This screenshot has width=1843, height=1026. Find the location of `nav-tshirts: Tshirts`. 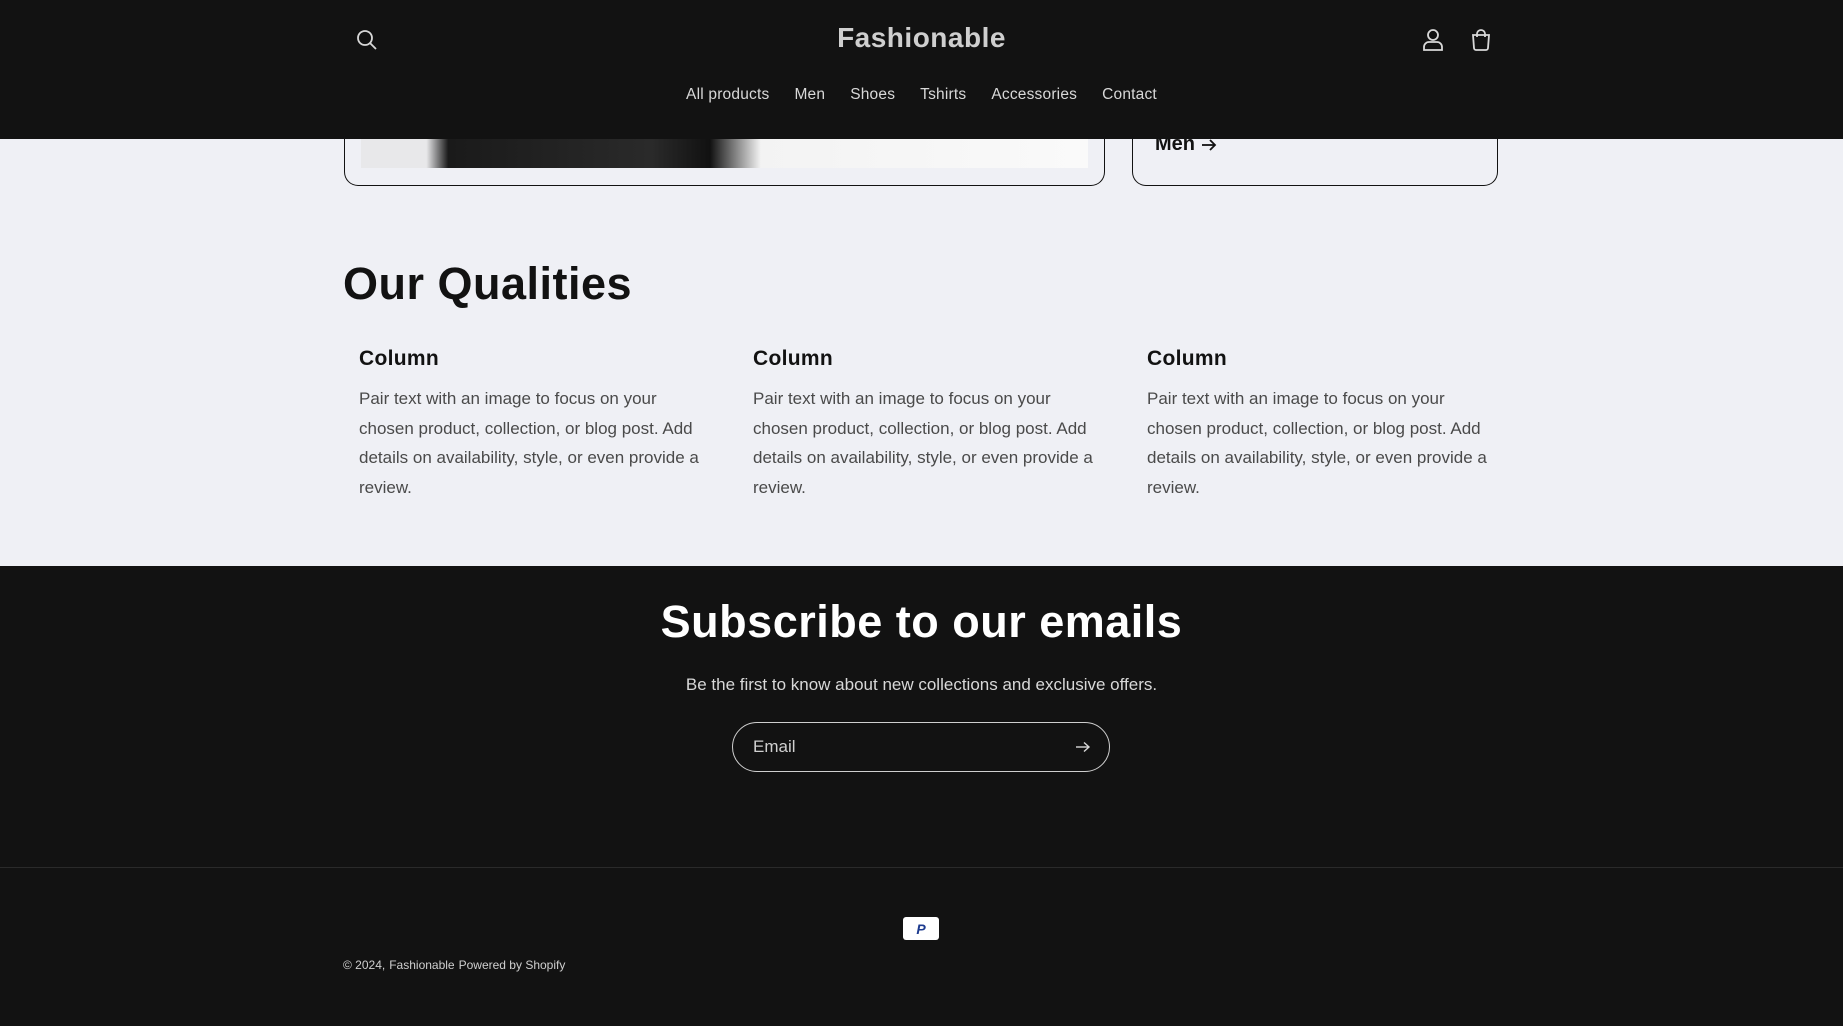

nav-tshirts: Tshirts is located at coordinates (943, 95).